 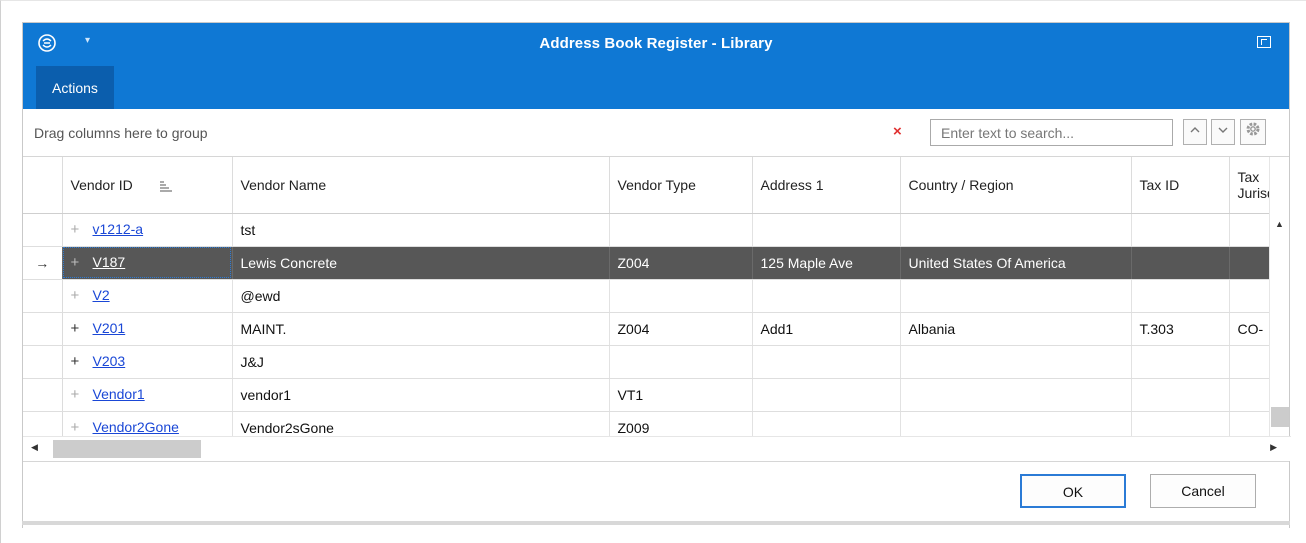 I want to click on table-row: + V2 @ewd, so click(x=656, y=296).